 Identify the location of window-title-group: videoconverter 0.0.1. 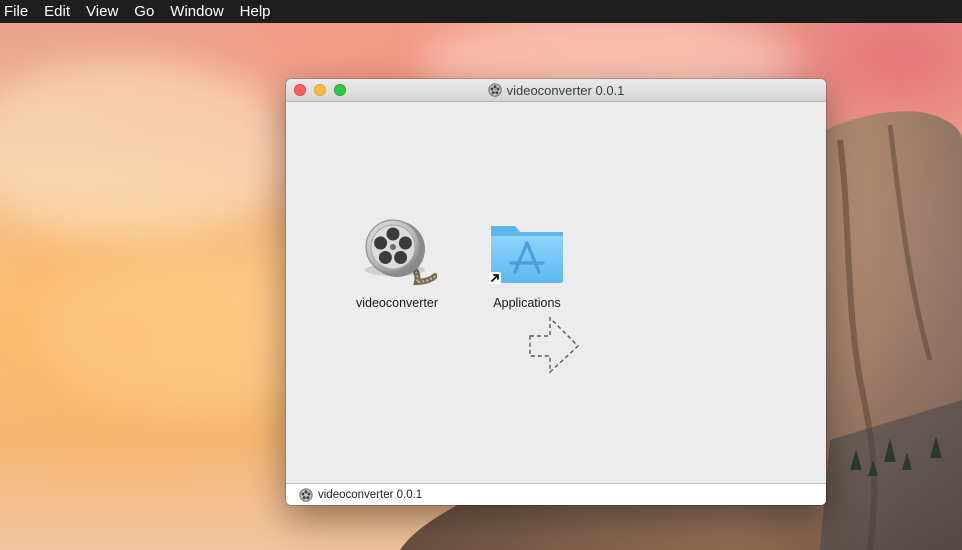
(556, 90).